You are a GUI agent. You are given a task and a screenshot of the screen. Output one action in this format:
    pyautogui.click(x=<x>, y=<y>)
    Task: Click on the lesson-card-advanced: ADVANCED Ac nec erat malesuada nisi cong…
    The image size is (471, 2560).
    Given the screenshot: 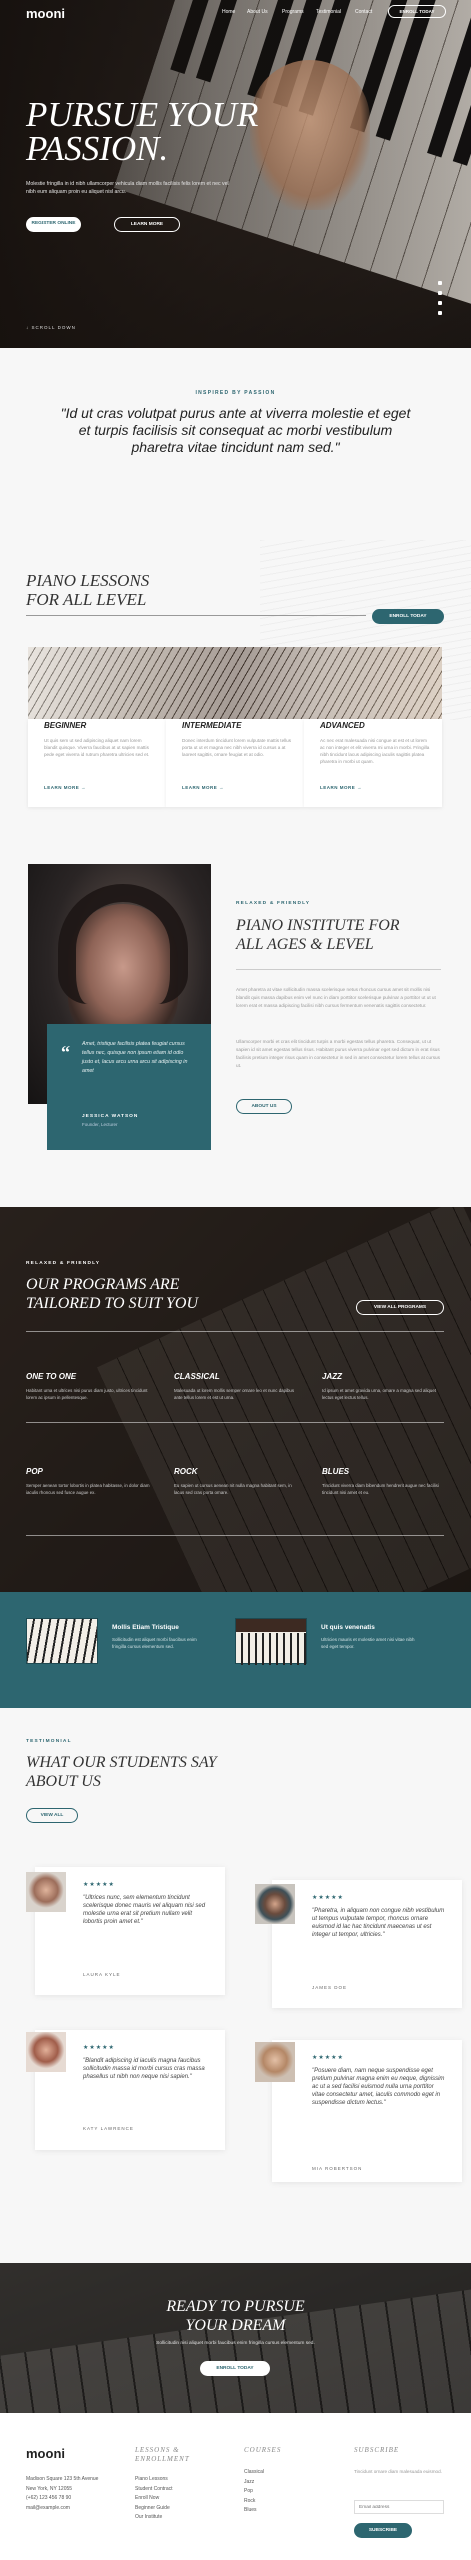 What is the action you would take?
    pyautogui.click(x=373, y=763)
    